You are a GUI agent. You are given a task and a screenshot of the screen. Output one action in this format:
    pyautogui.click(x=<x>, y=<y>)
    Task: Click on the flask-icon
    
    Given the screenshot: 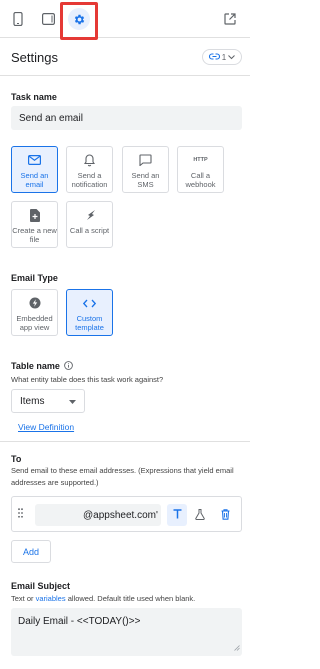 What is the action you would take?
    pyautogui.click(x=200, y=515)
    